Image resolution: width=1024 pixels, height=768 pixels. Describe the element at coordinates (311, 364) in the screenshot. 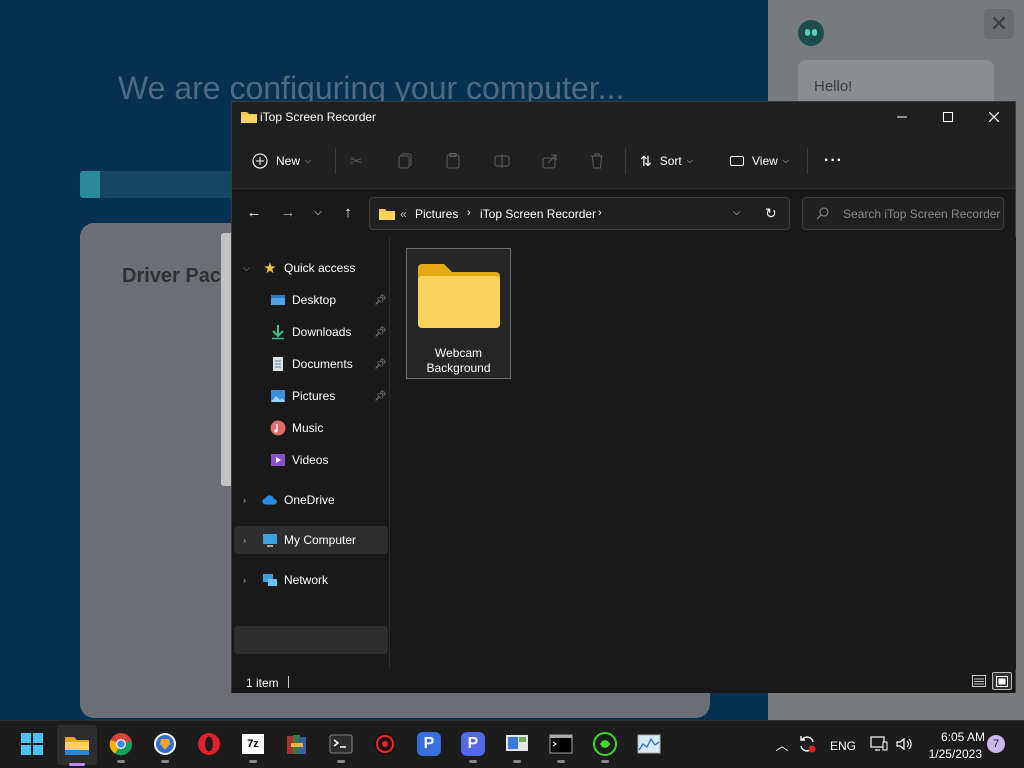

I see `sidebar-item-documents: Documents 📌︎` at that location.